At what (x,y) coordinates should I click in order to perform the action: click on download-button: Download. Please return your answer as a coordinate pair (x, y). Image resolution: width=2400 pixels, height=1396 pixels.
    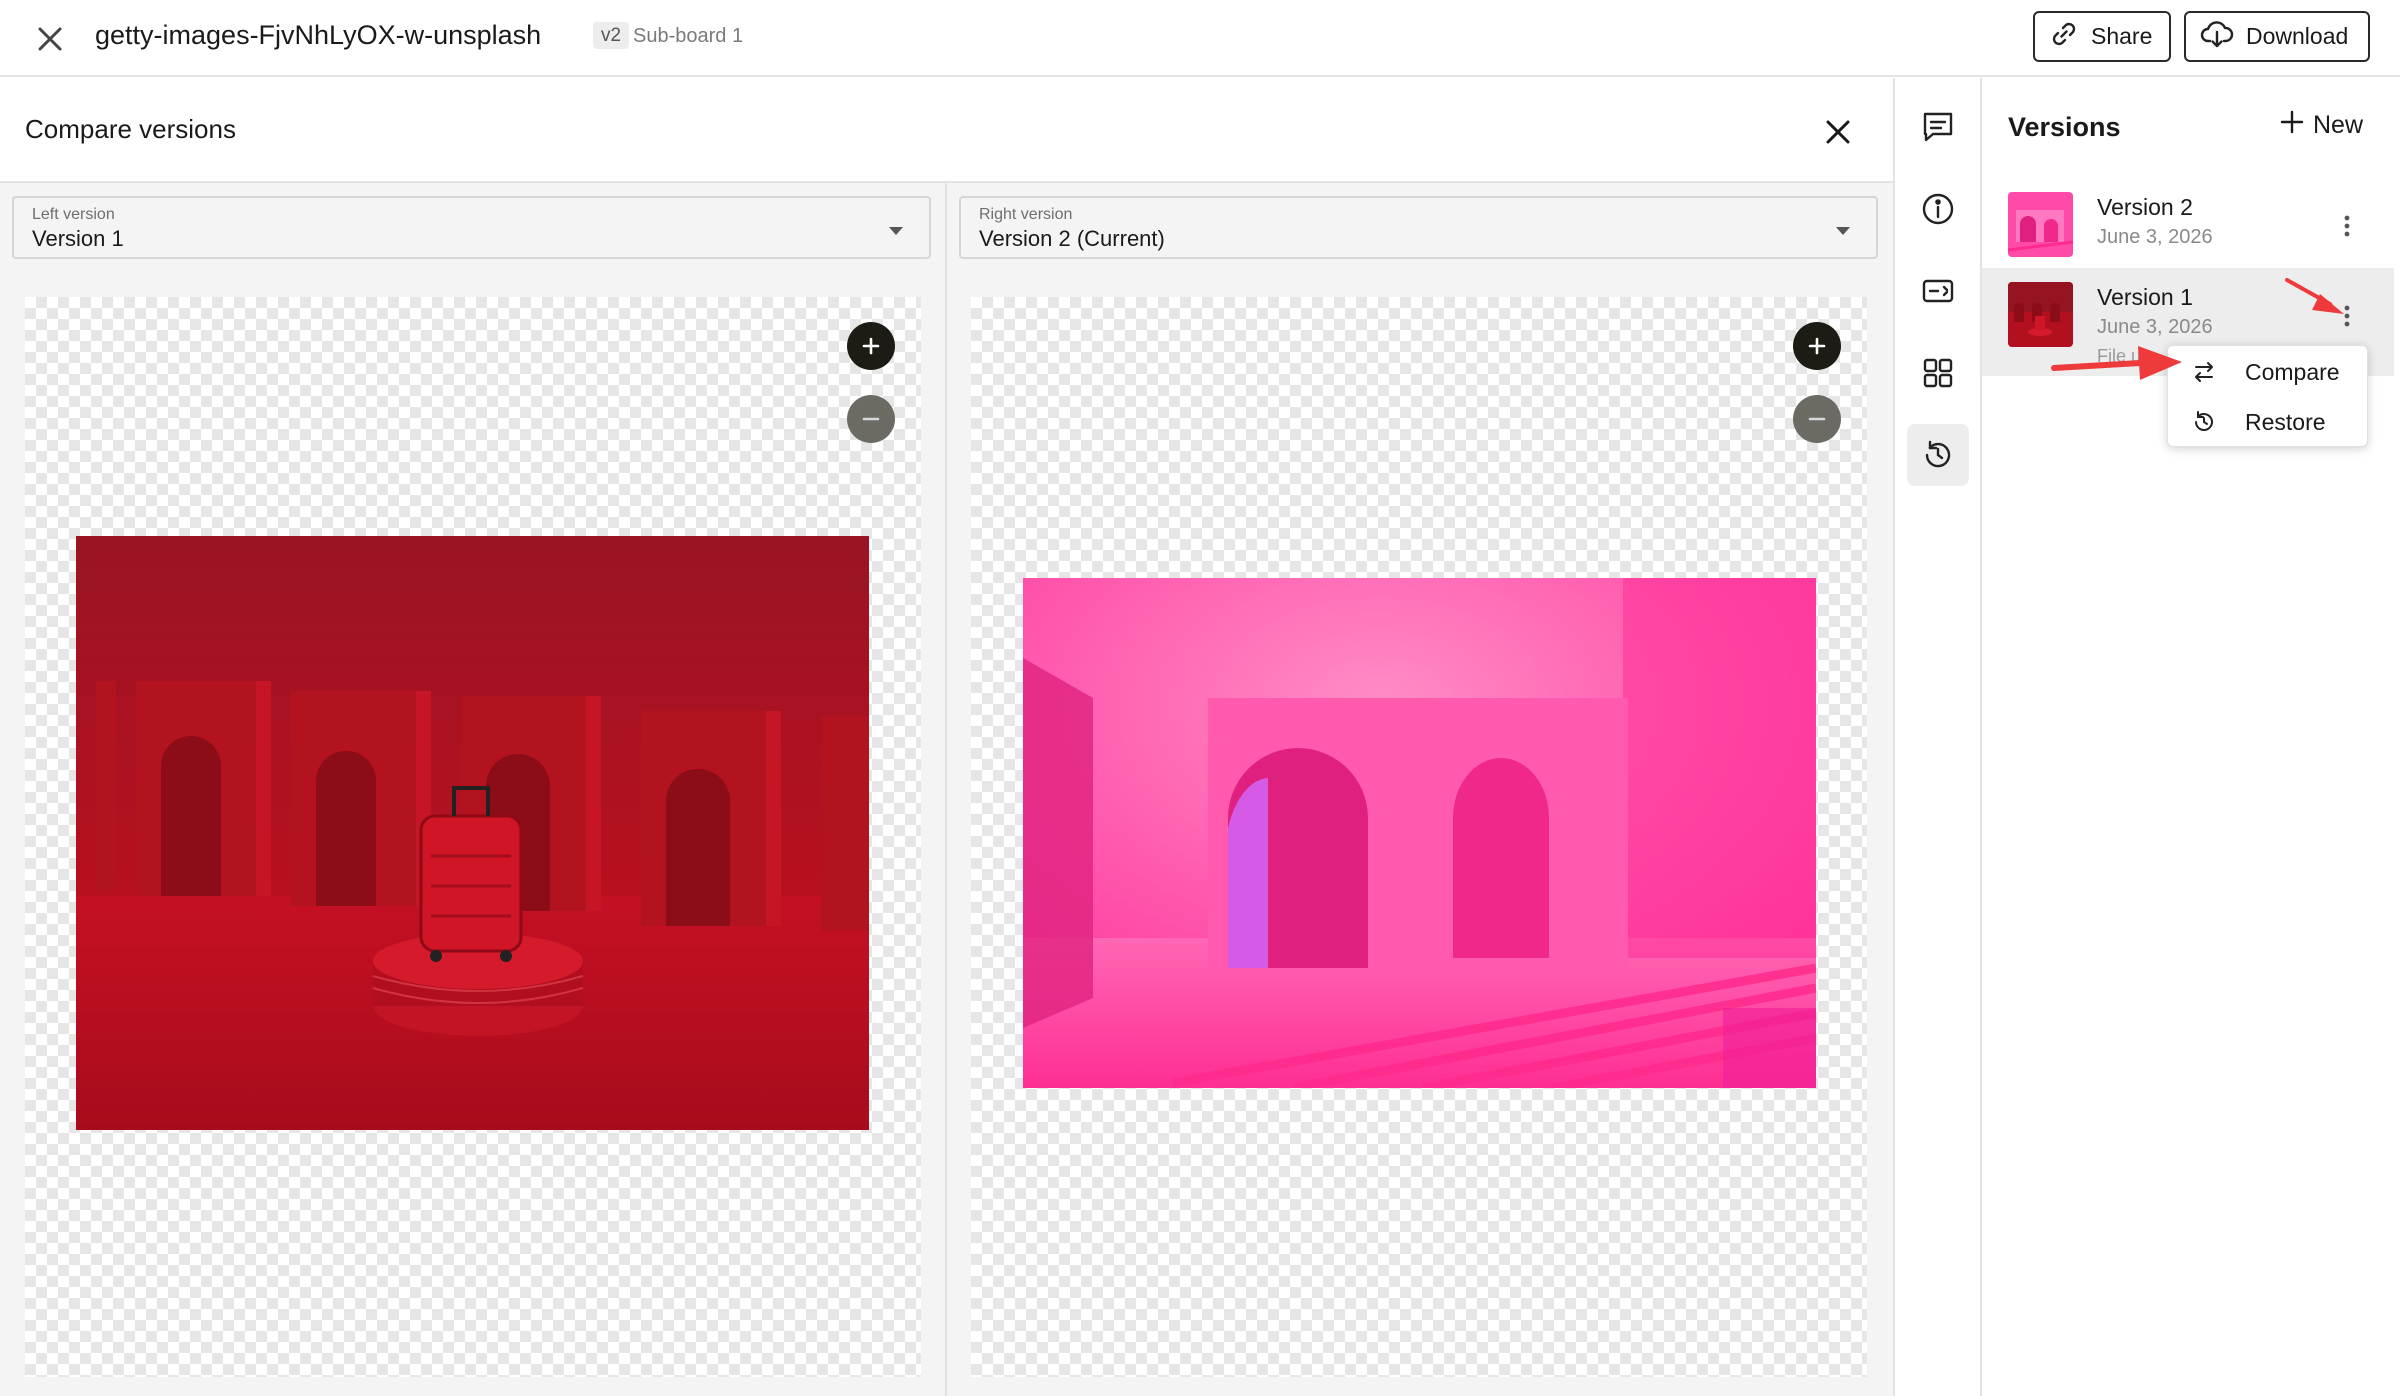
    Looking at the image, I should click on (2277, 36).